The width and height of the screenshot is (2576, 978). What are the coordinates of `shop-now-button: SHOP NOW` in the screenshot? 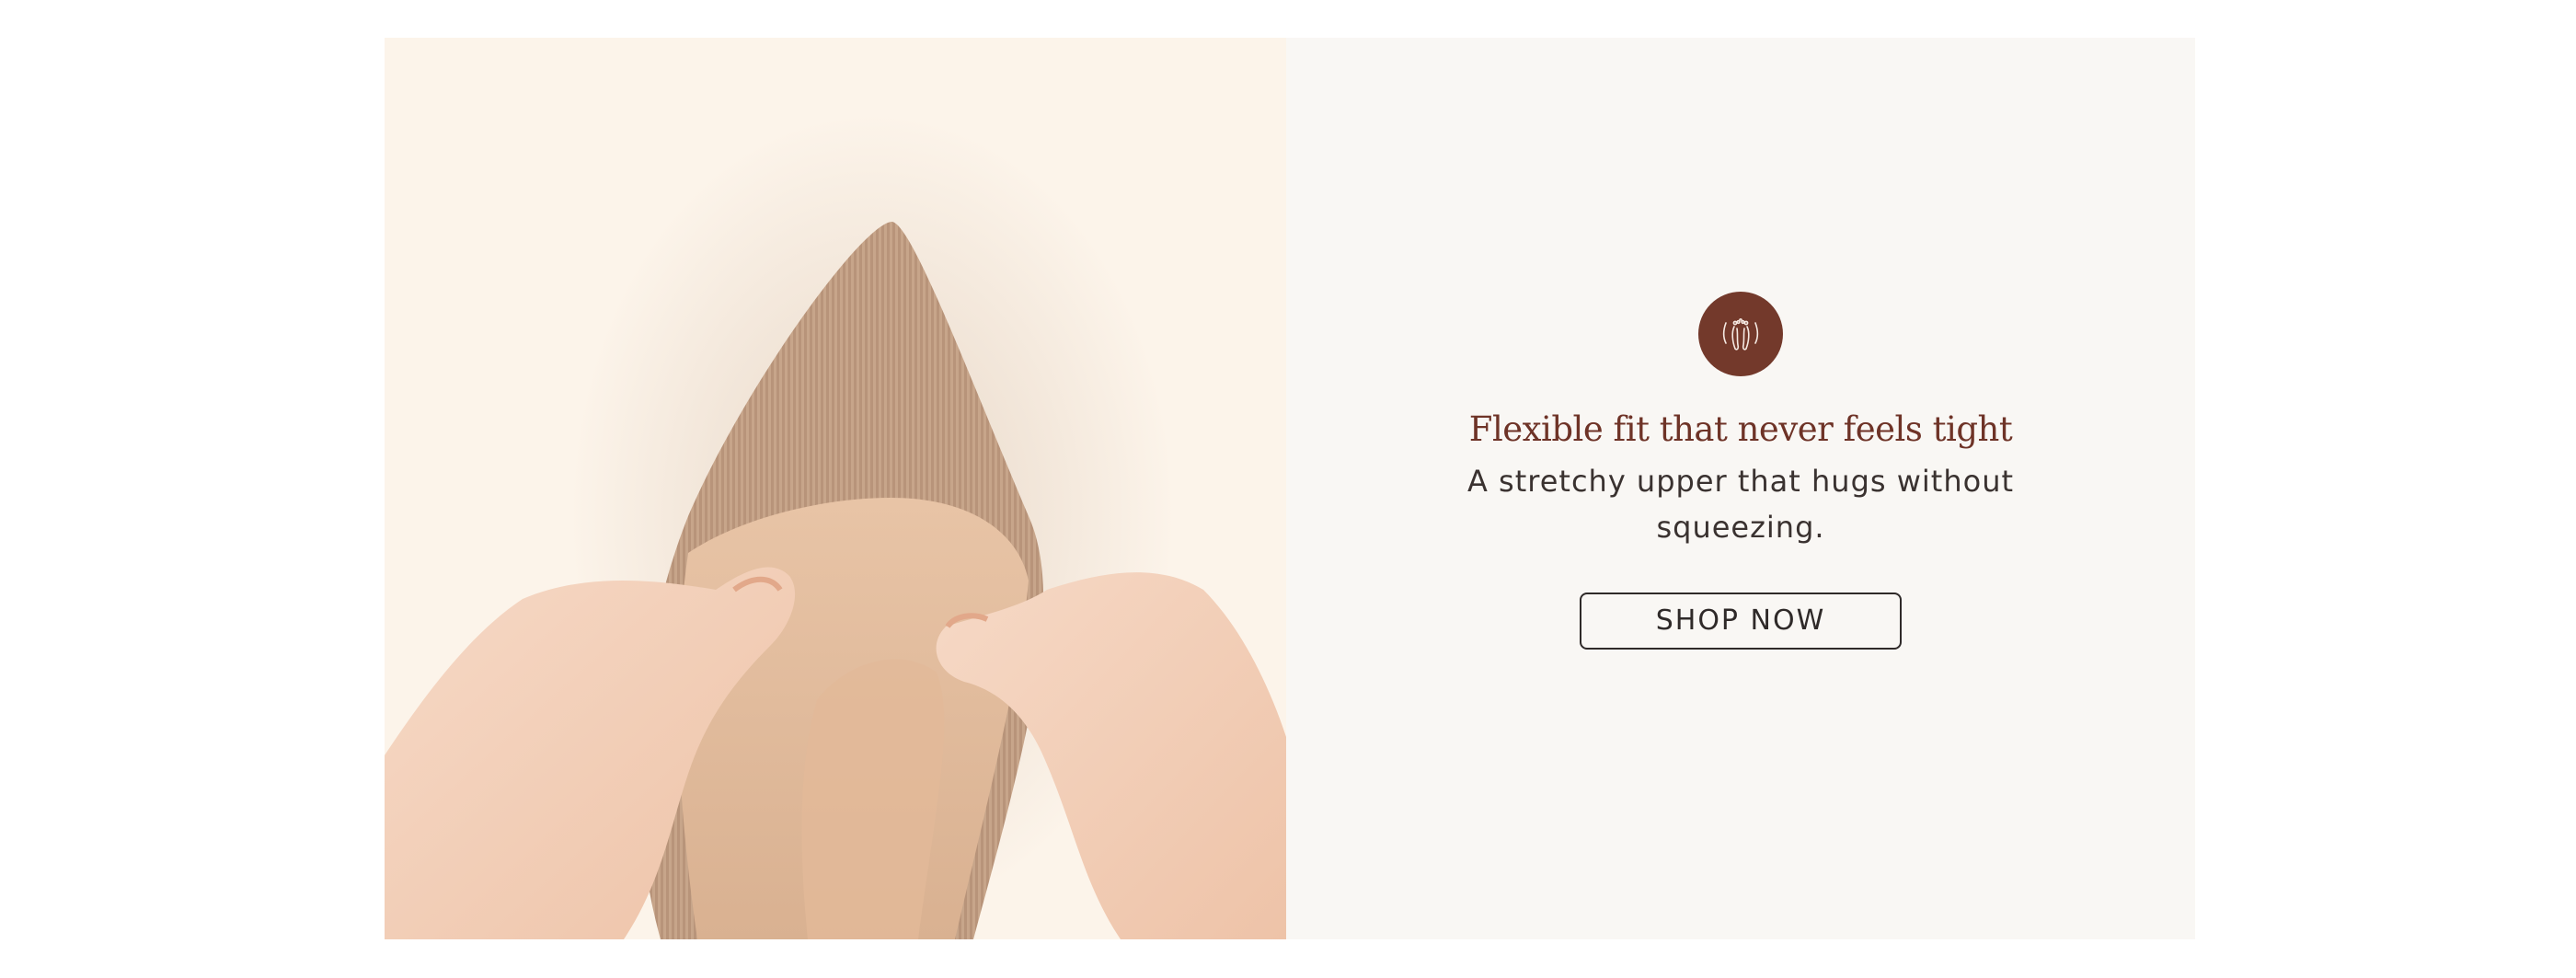 It's located at (1741, 621).